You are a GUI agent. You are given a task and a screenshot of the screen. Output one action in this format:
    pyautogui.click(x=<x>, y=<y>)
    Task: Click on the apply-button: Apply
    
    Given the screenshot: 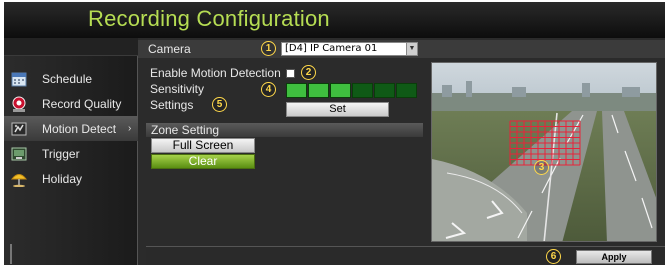 What is the action you would take?
    pyautogui.click(x=614, y=257)
    